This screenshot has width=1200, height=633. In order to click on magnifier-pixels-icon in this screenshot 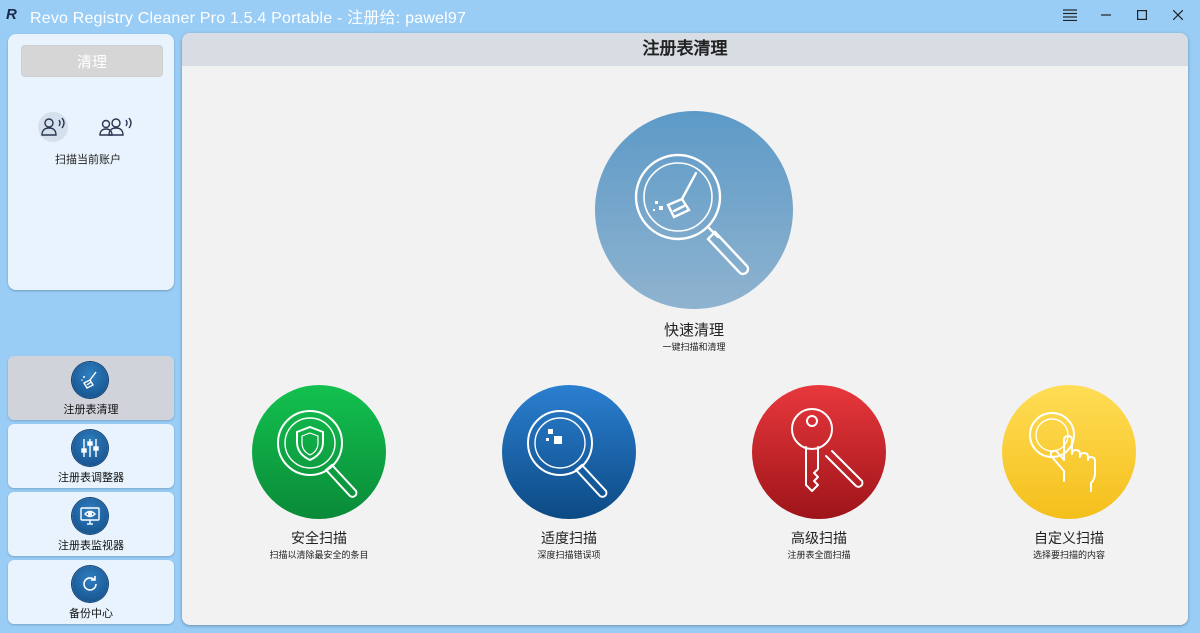, I will do `click(567, 454)`.